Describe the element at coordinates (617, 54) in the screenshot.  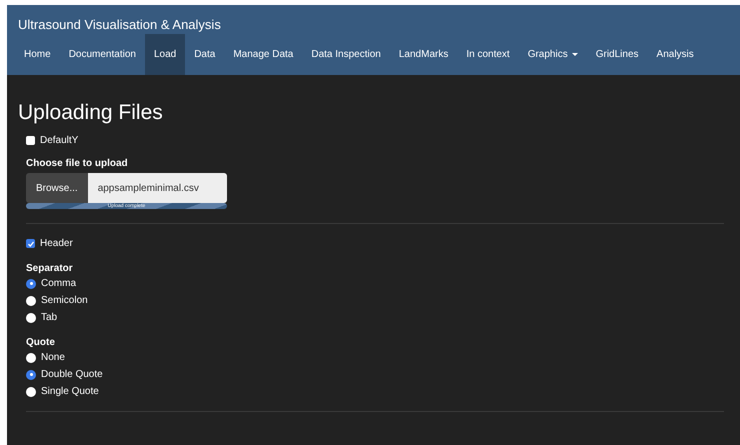
I see `nav-tab: GridLines` at that location.